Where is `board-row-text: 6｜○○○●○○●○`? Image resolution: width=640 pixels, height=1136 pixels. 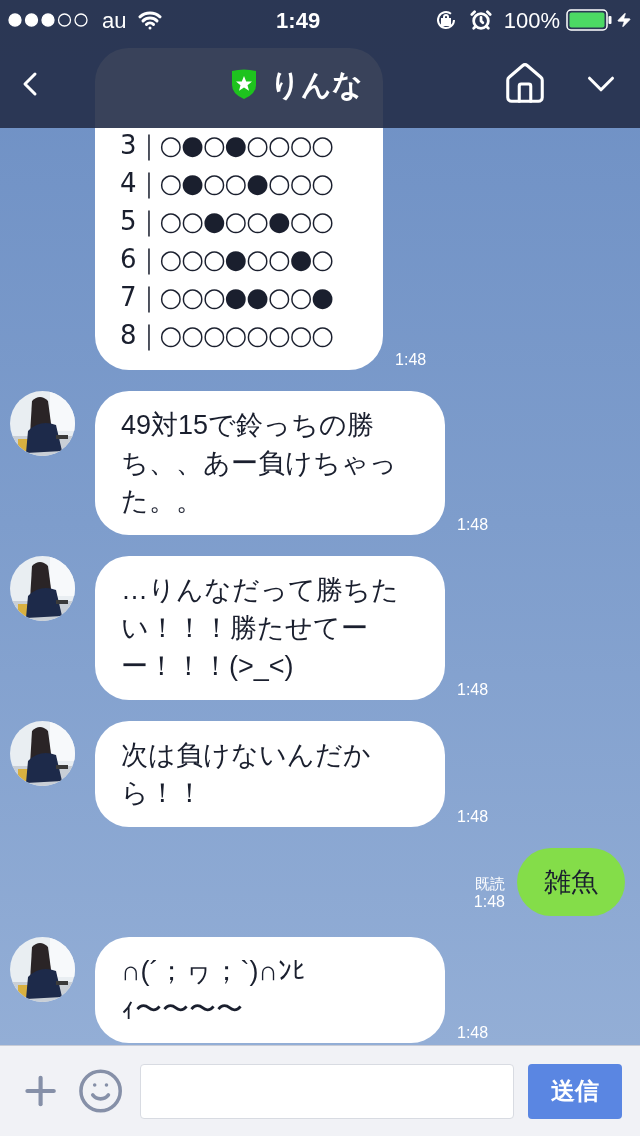 board-row-text: 6｜○○○●○○●○ is located at coordinates (227, 260).